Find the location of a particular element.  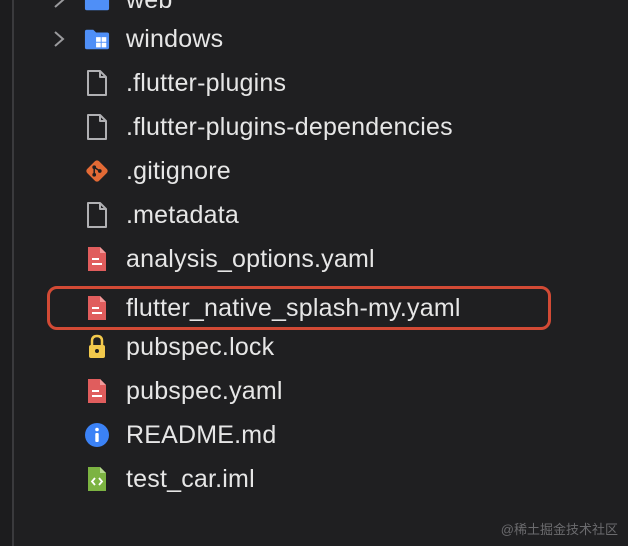

tree-item-test-car-iml: test_car.iml is located at coordinates (314, 479).